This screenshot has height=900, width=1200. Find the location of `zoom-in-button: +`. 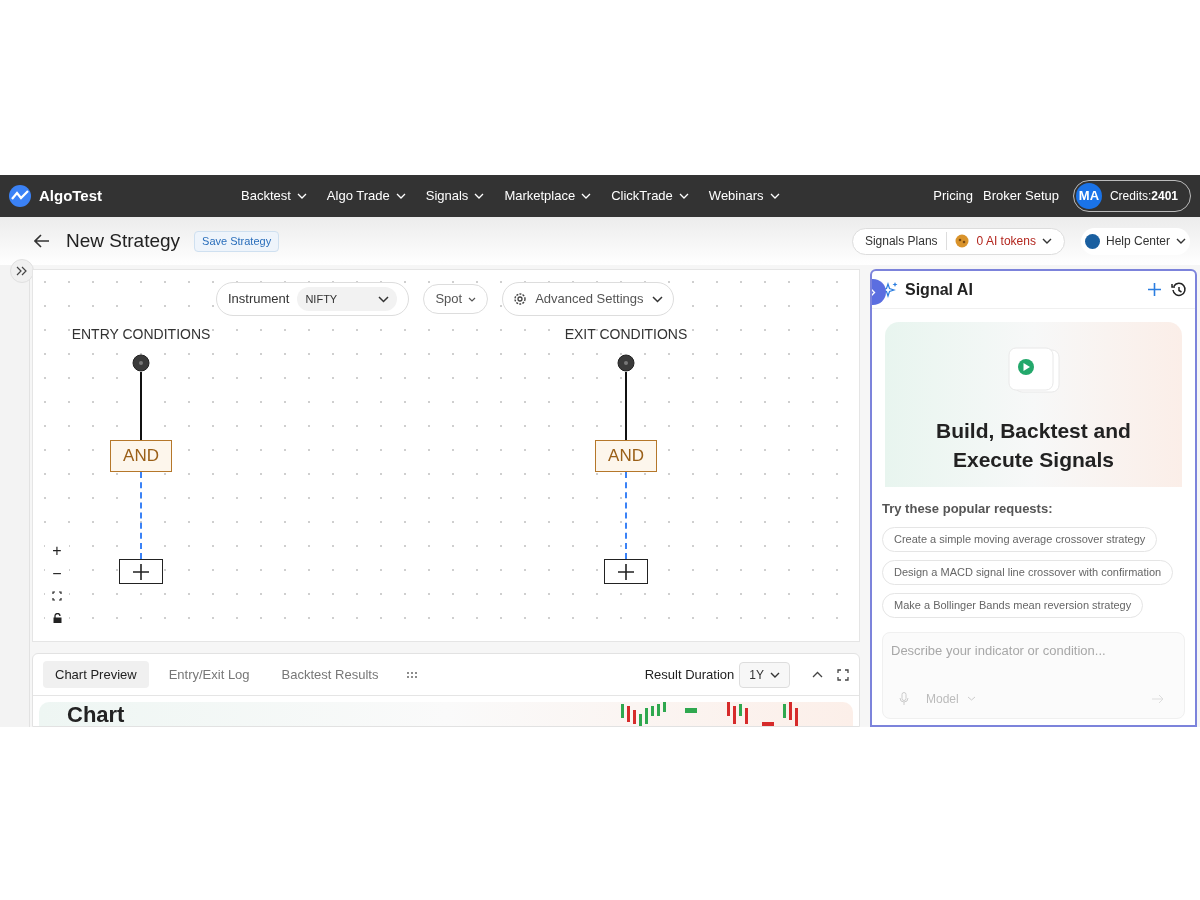

zoom-in-button: + is located at coordinates (57, 550).